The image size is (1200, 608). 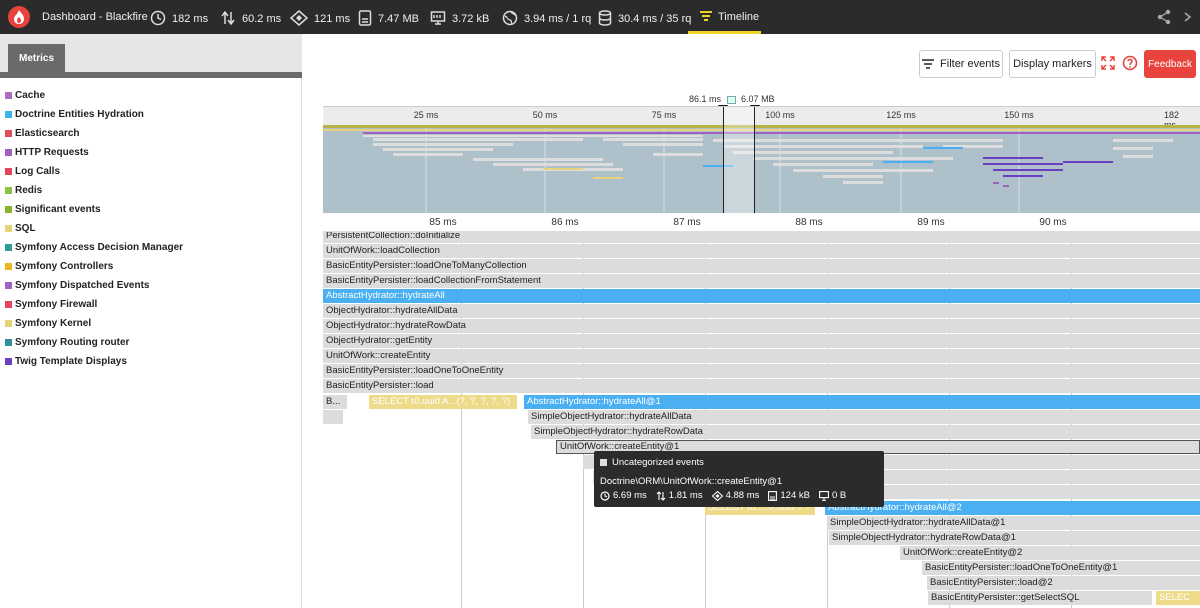 I want to click on timeline-event-unlabeled, so click(x=333, y=417).